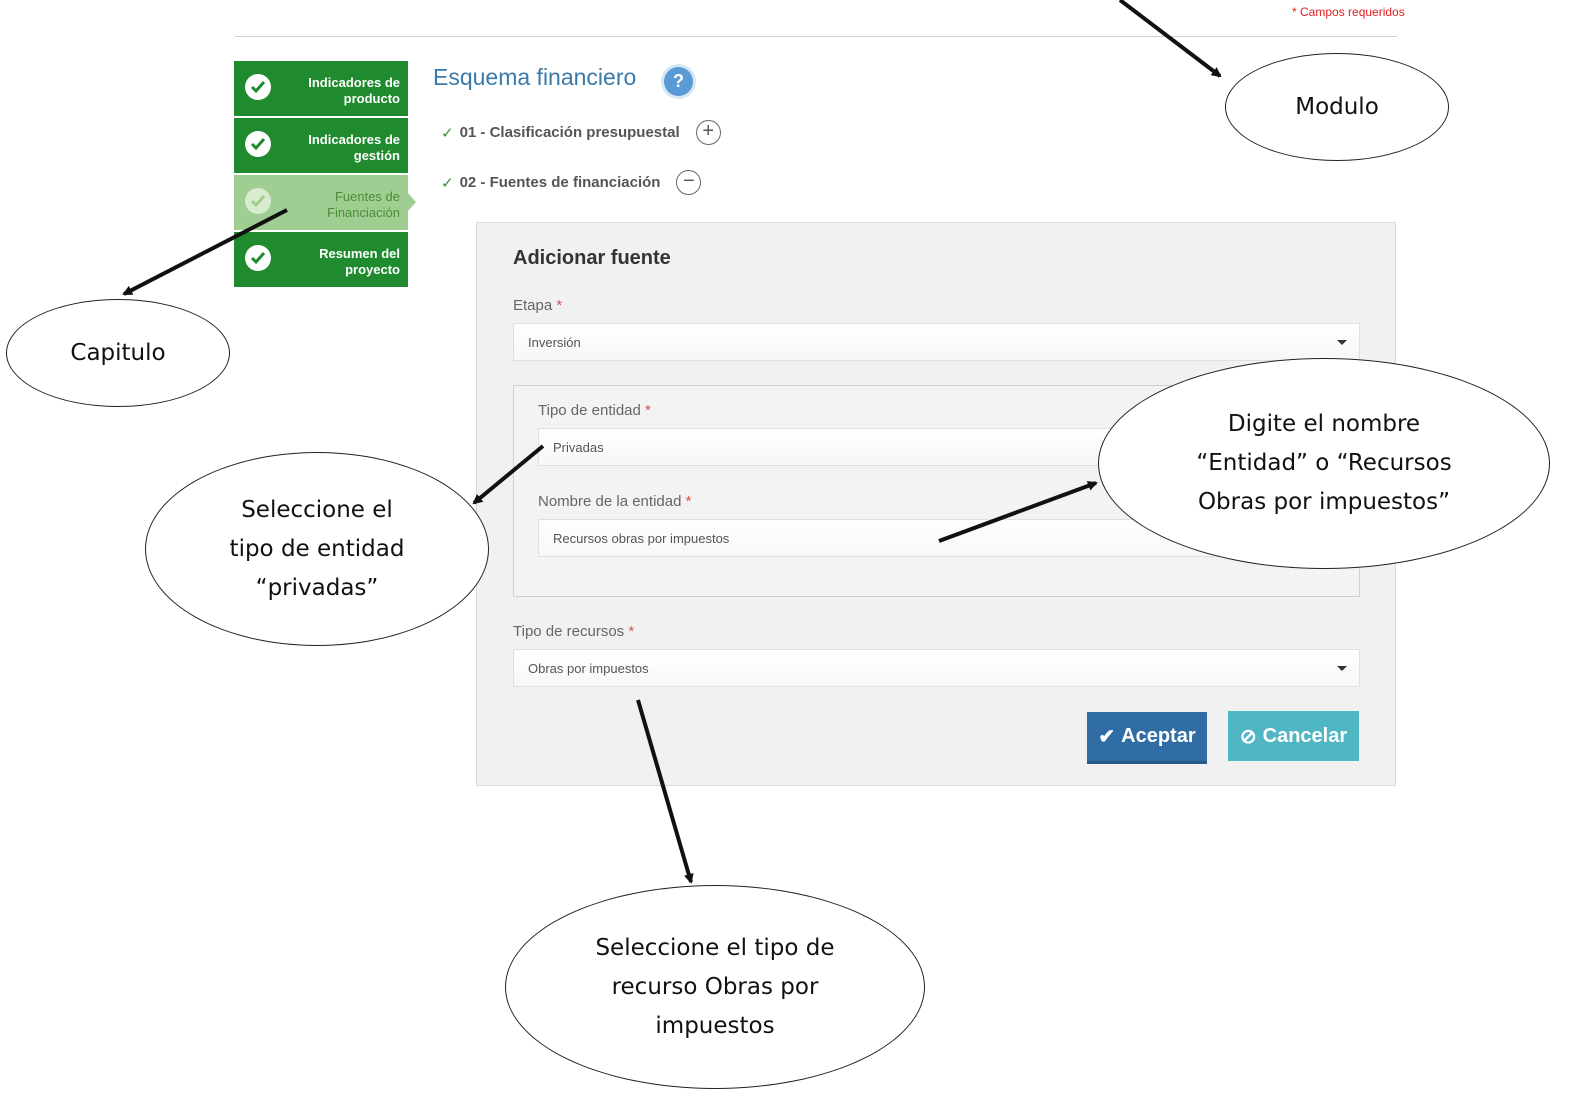 This screenshot has width=1583, height=1099. Describe the element at coordinates (665, 791) in the screenshot. I see `arrow-tipo-recurso` at that location.